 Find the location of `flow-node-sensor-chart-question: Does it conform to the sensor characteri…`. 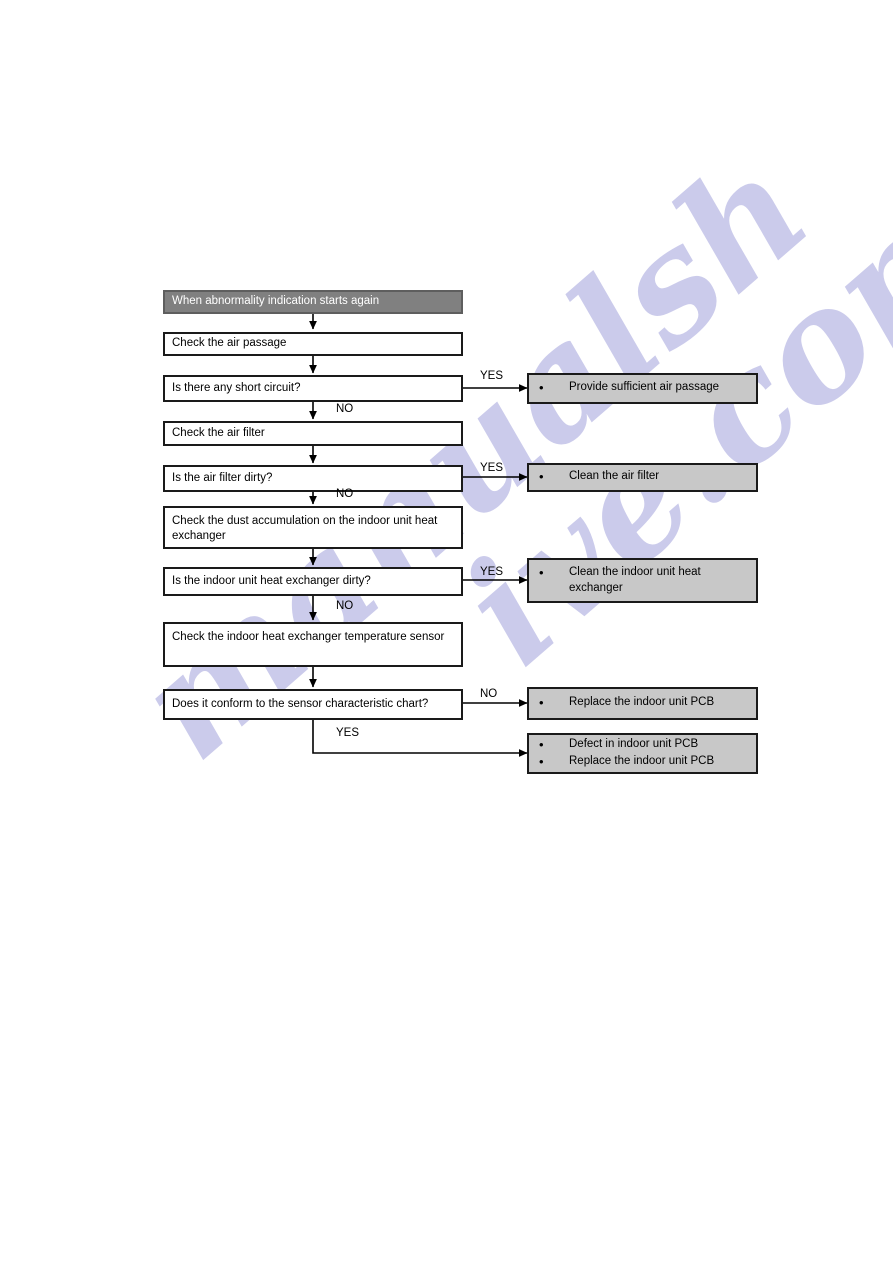

flow-node-sensor-chart-question: Does it conform to the sensor characteri… is located at coordinates (313, 704).